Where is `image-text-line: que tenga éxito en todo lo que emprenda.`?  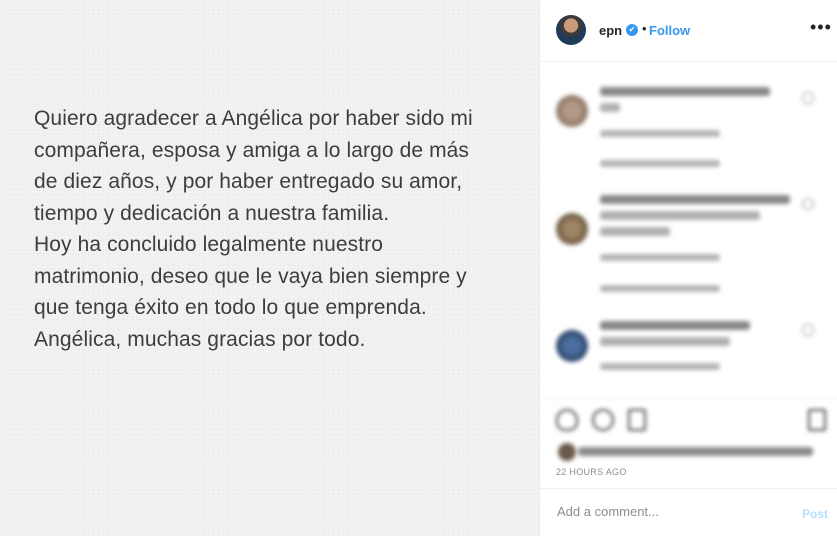
image-text-line: que tenga éxito en todo lo que emprenda. is located at coordinates (230, 307).